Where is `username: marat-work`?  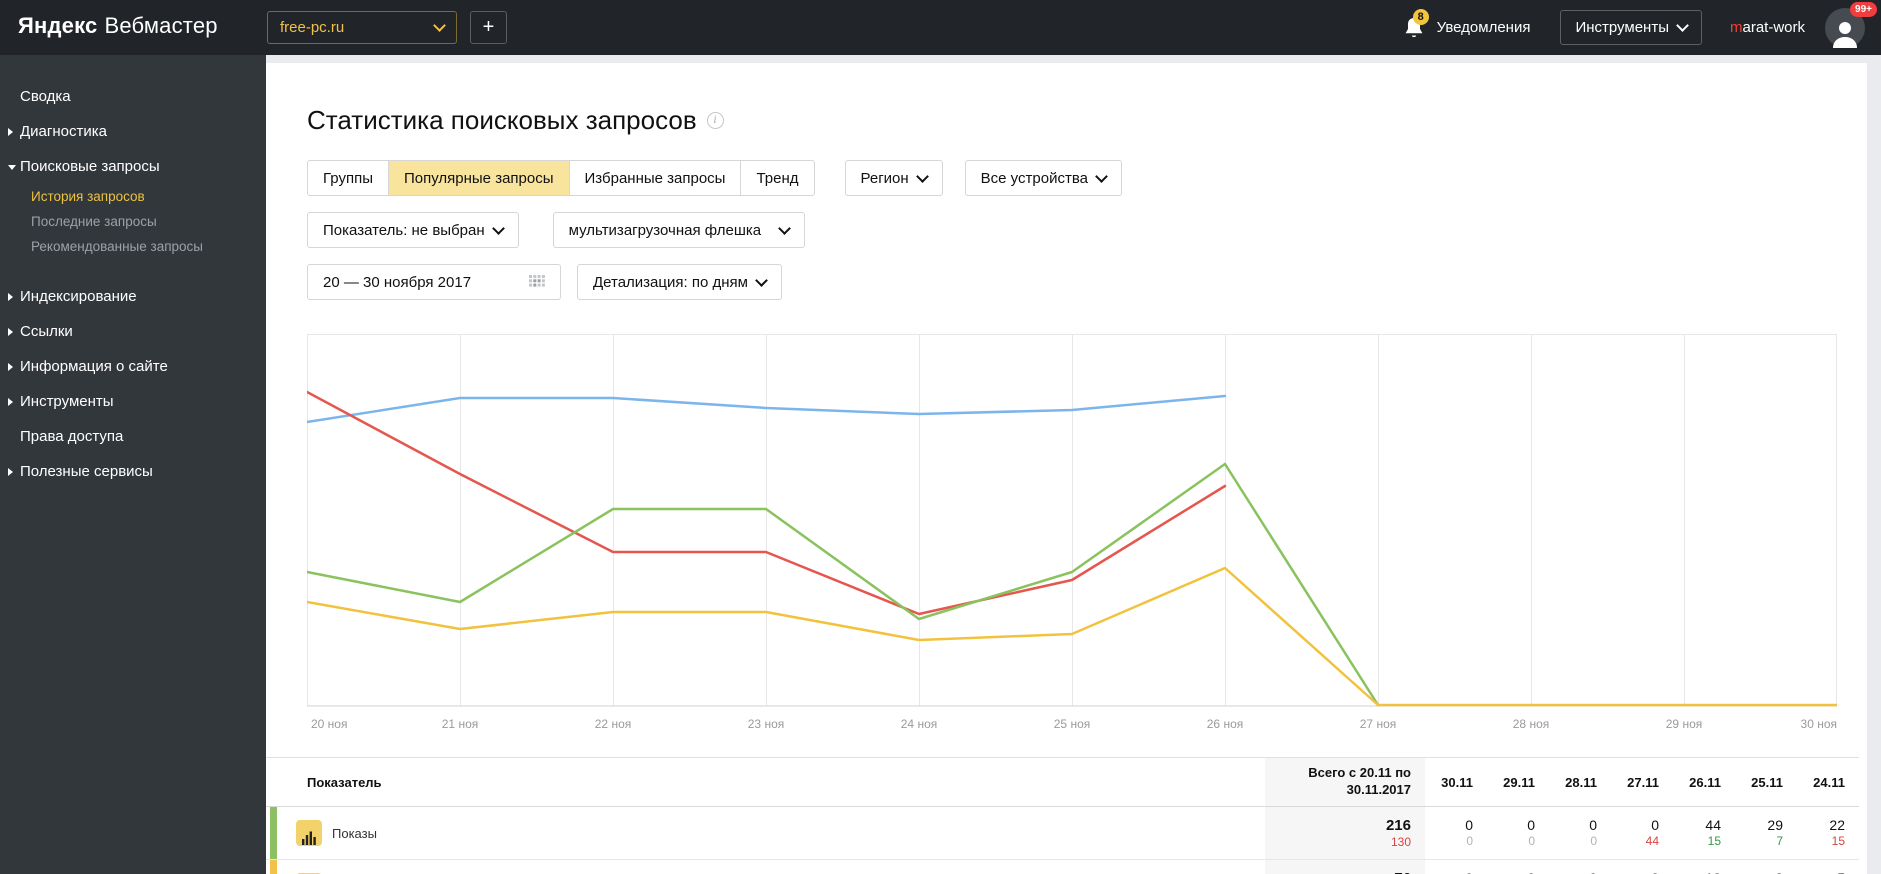
username: marat-work is located at coordinates (1767, 27).